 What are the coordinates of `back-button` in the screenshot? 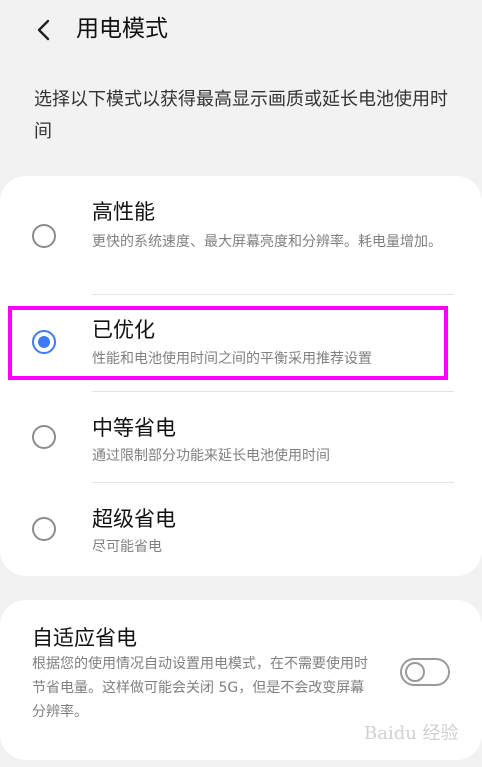 It's located at (44, 30).